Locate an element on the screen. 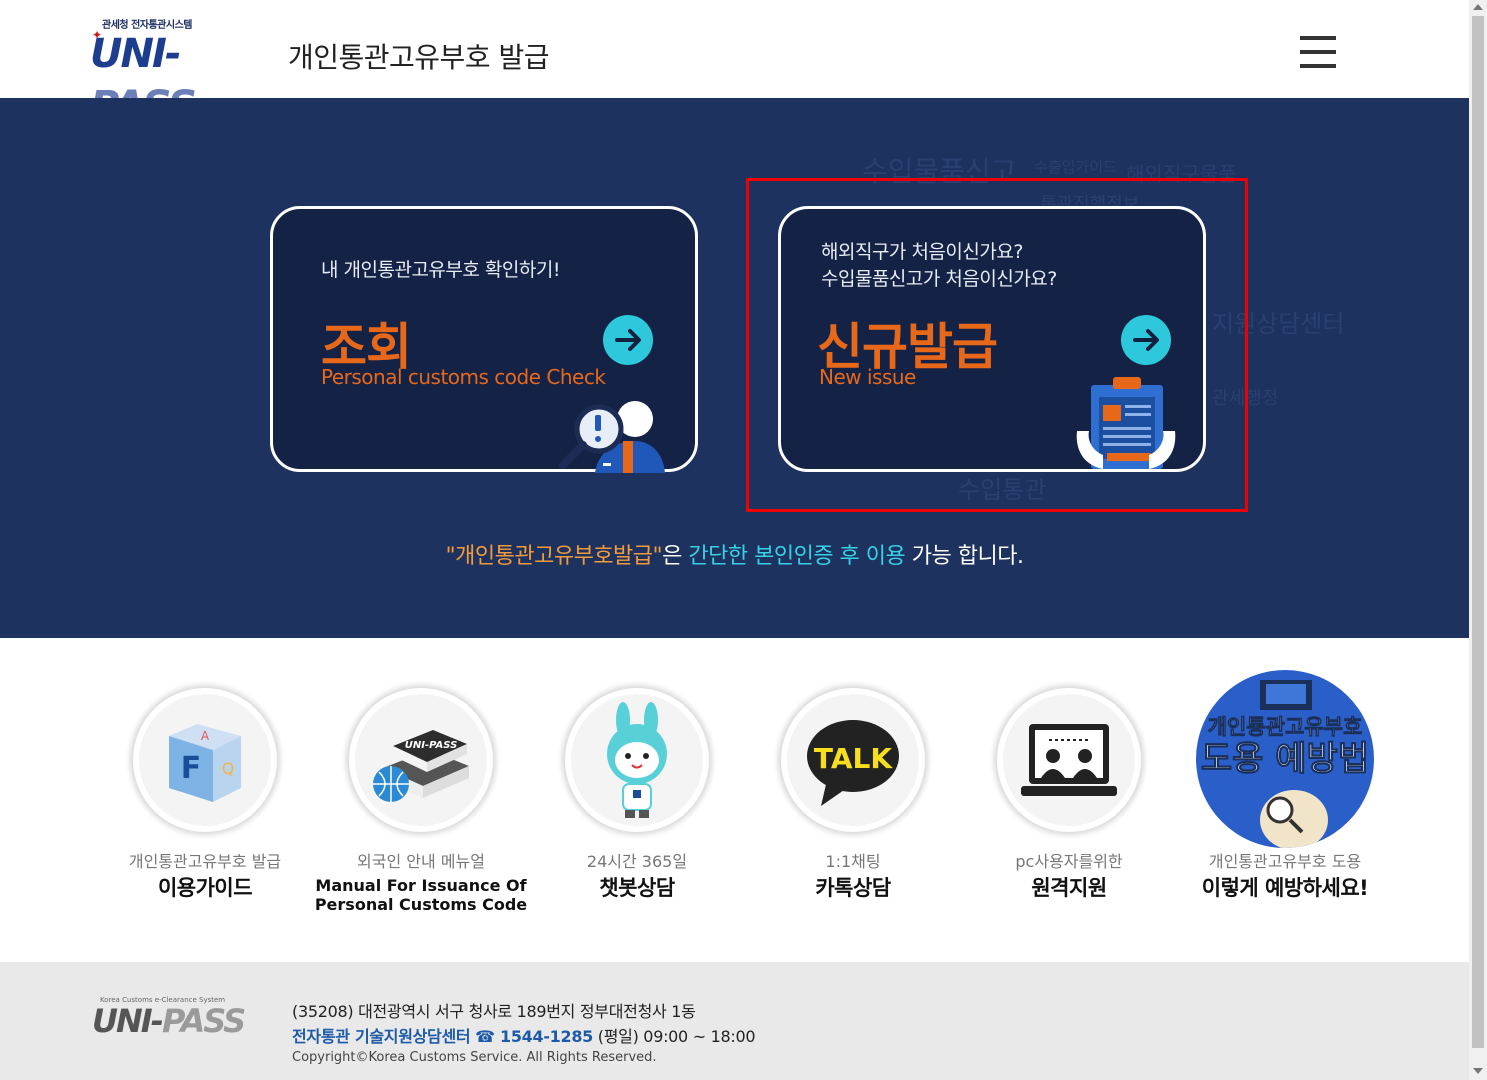 This screenshot has height=1080, width=1487. remote-big-label: 원격지원 is located at coordinates (1069, 888).